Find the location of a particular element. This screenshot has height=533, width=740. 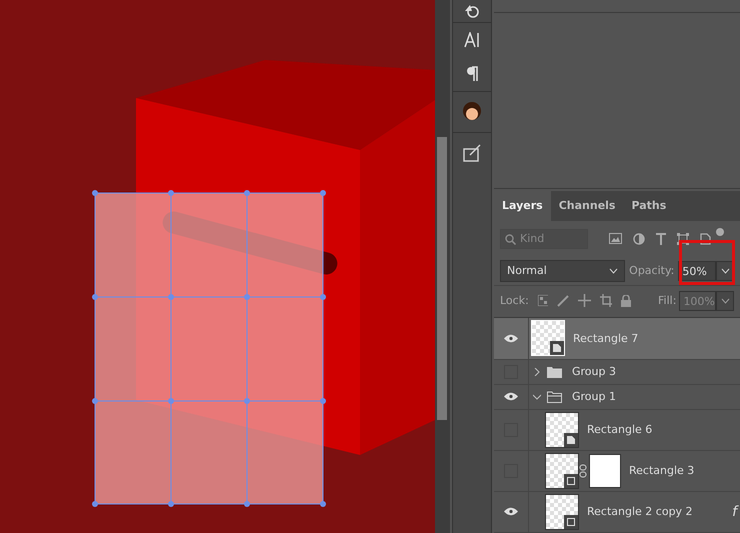

move-icon is located at coordinates (584, 300).